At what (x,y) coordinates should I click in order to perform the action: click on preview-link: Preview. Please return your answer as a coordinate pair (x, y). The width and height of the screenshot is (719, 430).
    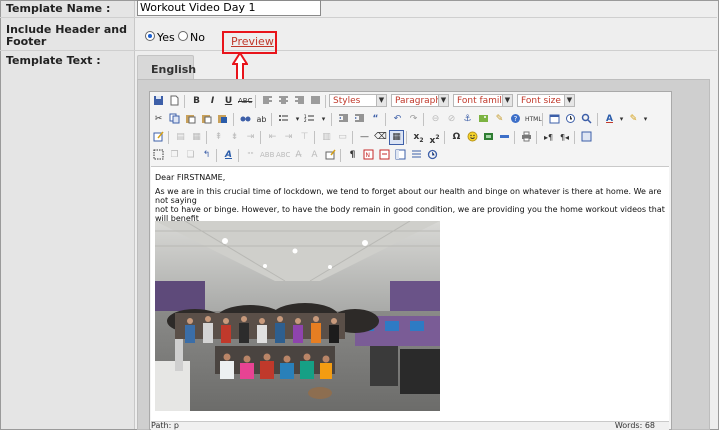
    Looking at the image, I should click on (252, 41).